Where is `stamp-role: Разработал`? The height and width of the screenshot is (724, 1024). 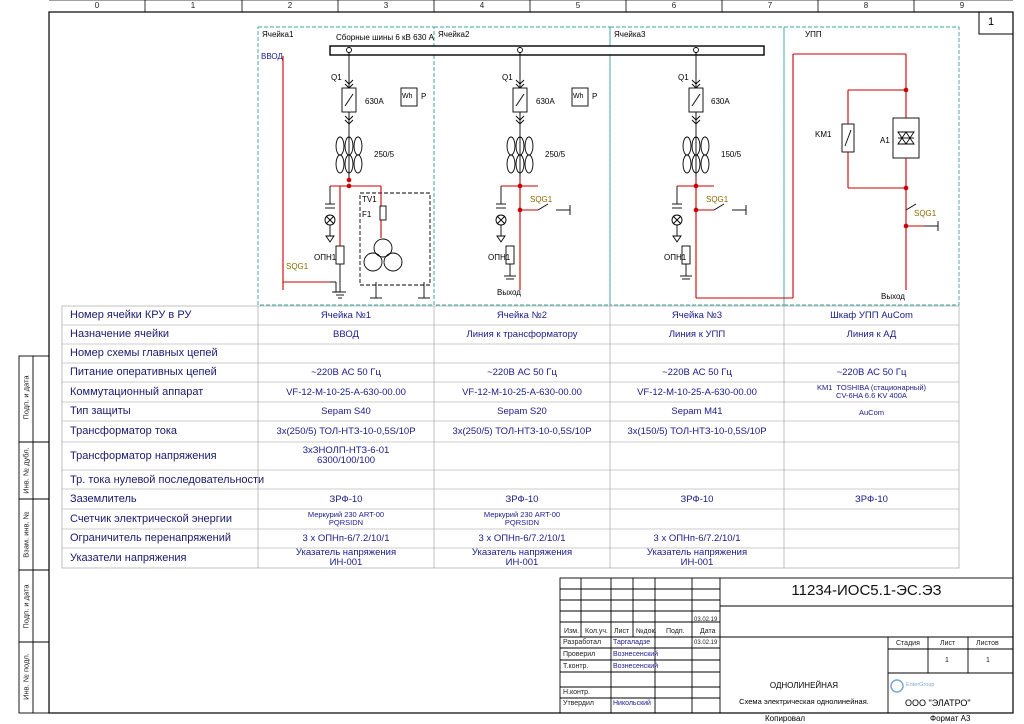
stamp-role: Разработал is located at coordinates (582, 642).